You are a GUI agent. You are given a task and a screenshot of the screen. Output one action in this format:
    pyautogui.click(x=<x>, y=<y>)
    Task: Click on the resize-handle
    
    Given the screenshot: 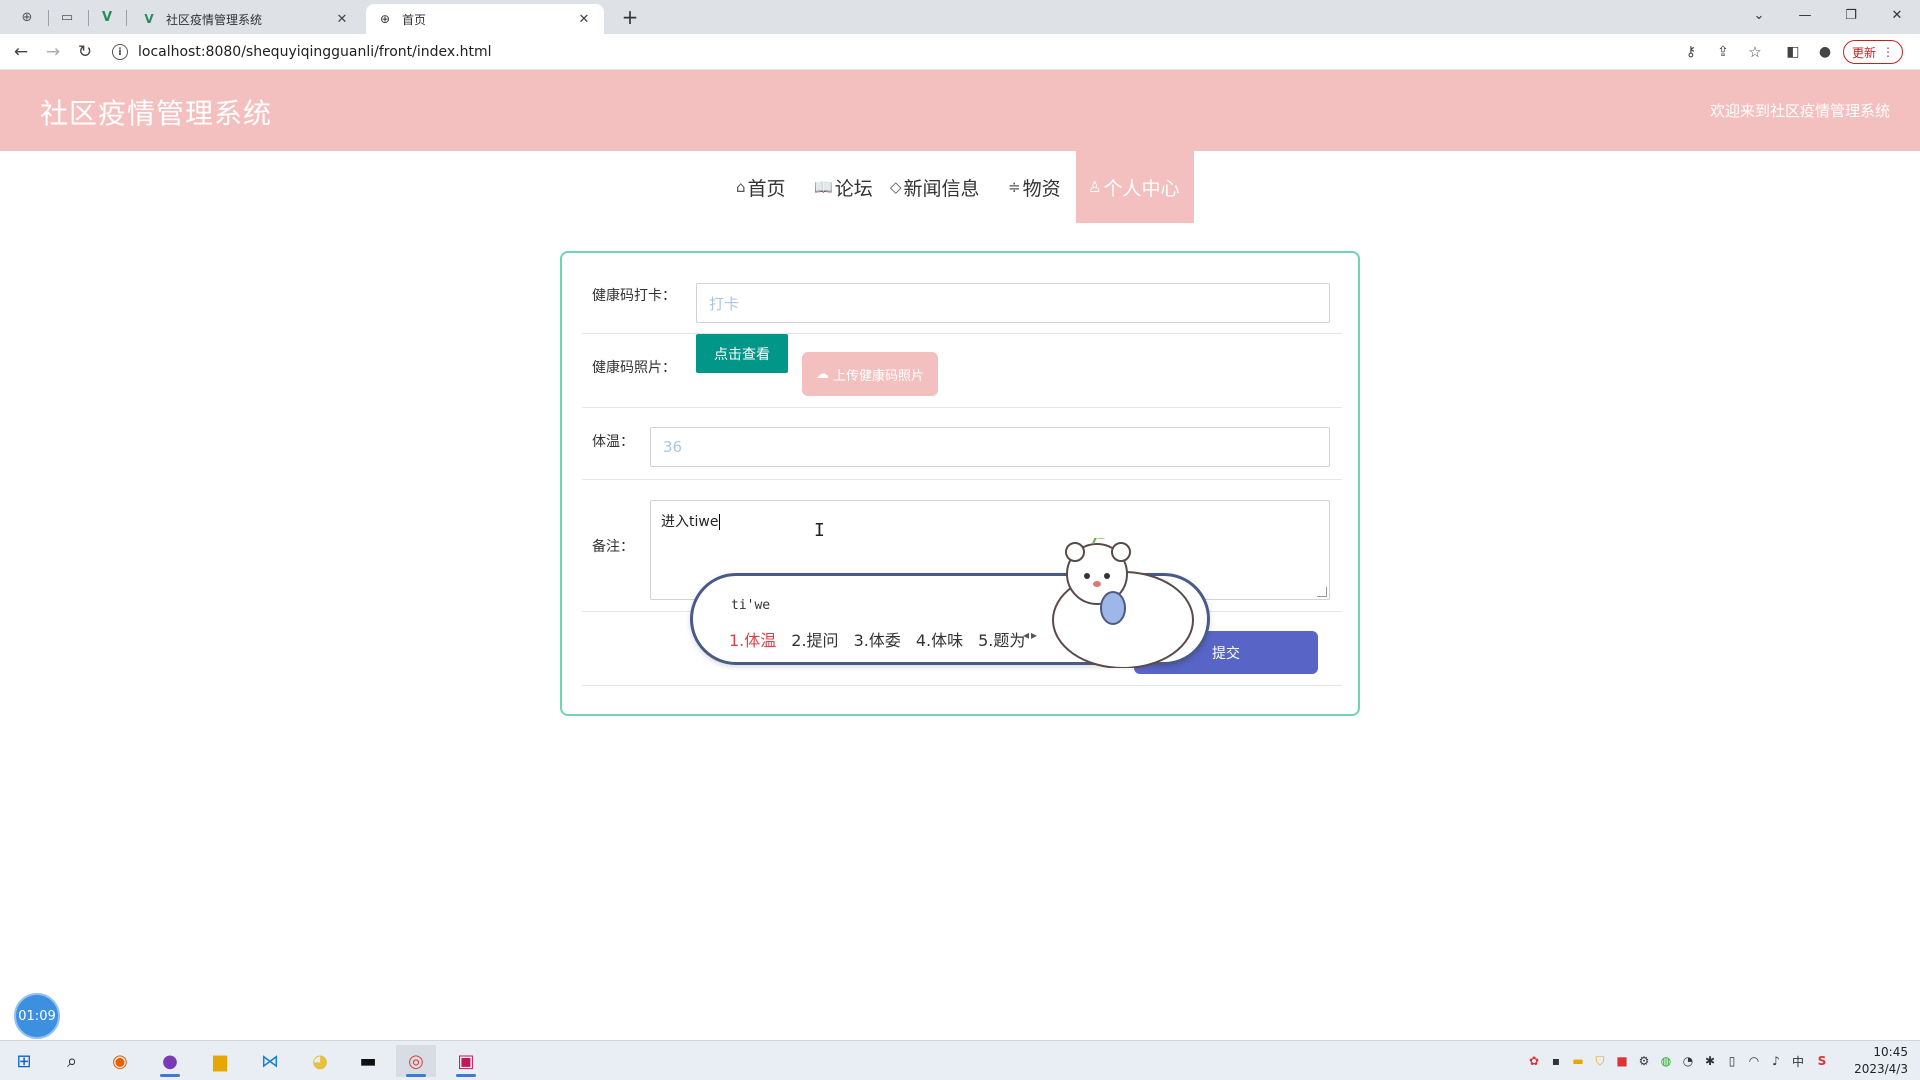 What is the action you would take?
    pyautogui.click(x=1322, y=592)
    